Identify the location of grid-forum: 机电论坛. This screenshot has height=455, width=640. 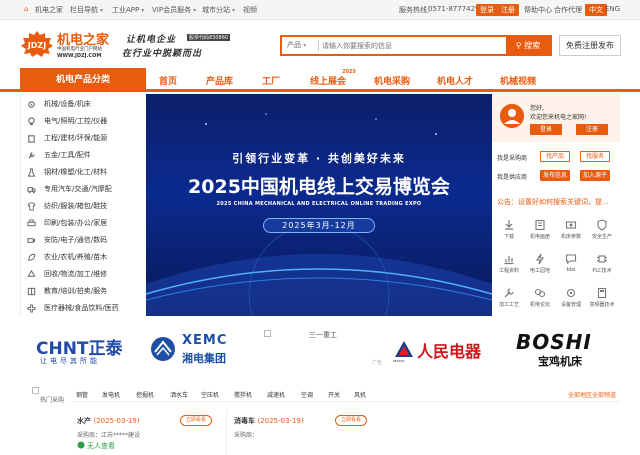
(540, 299).